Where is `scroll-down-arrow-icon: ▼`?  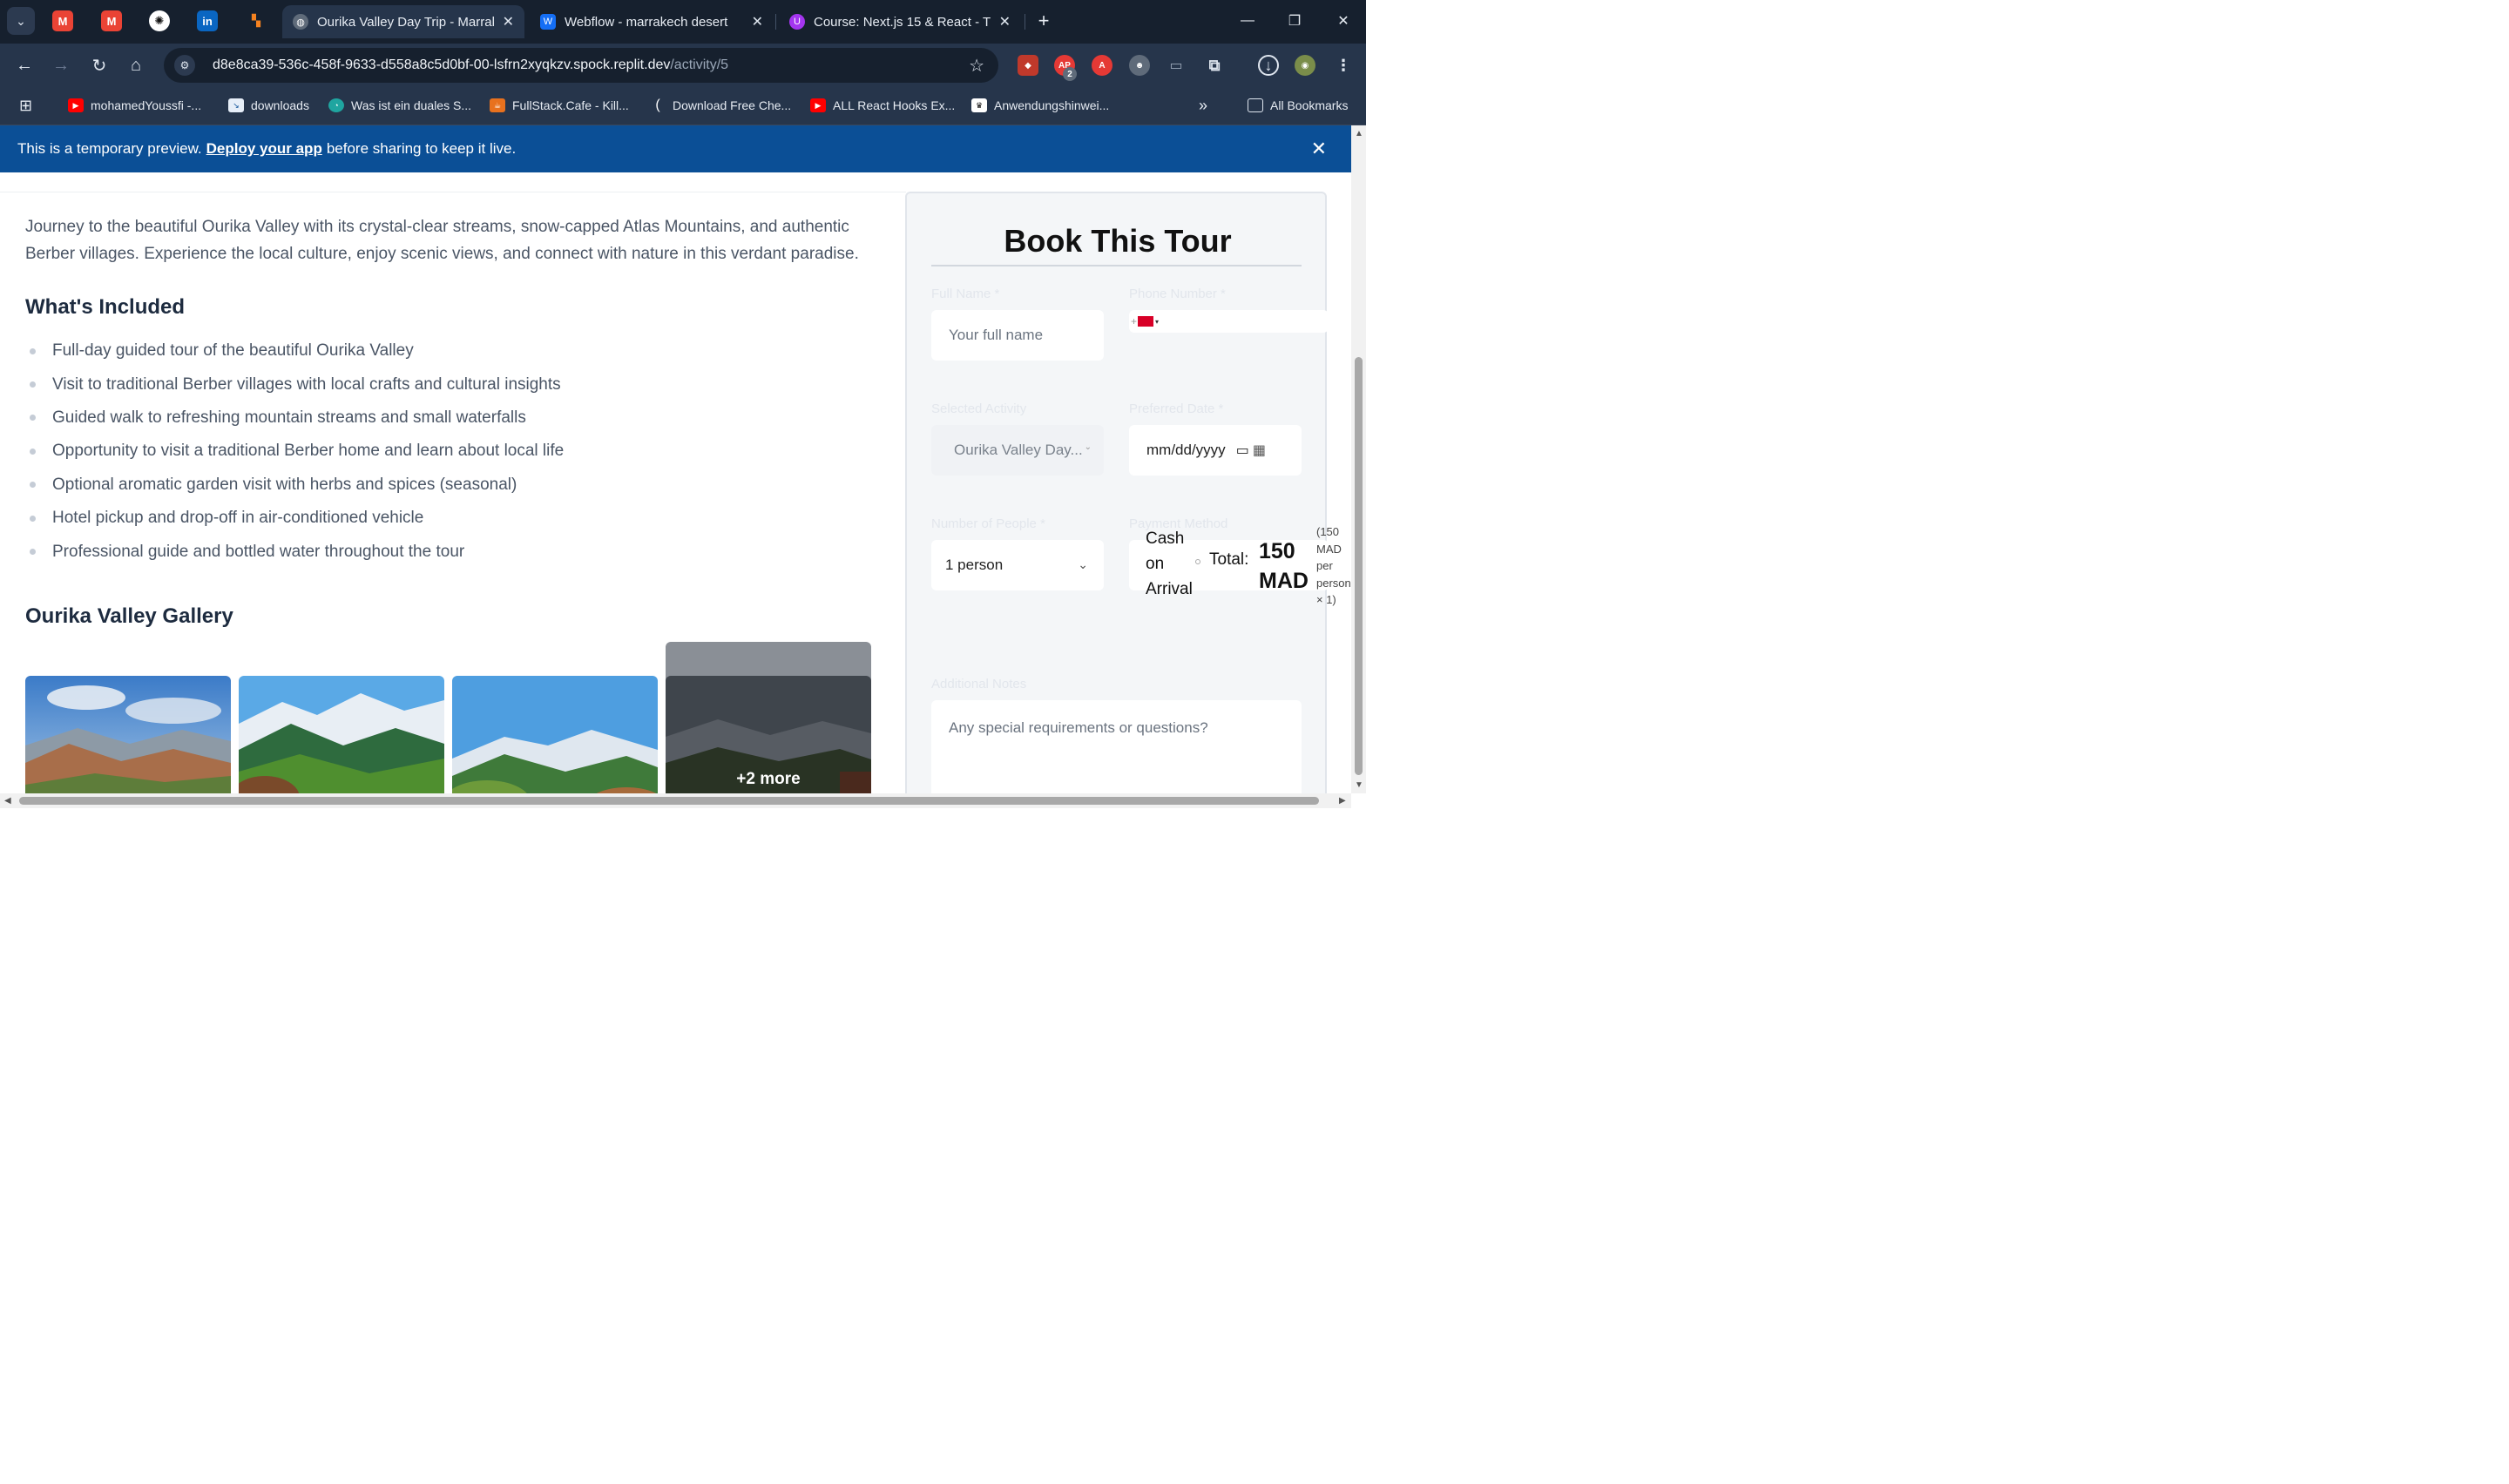 scroll-down-arrow-icon: ▼ is located at coordinates (1359, 785).